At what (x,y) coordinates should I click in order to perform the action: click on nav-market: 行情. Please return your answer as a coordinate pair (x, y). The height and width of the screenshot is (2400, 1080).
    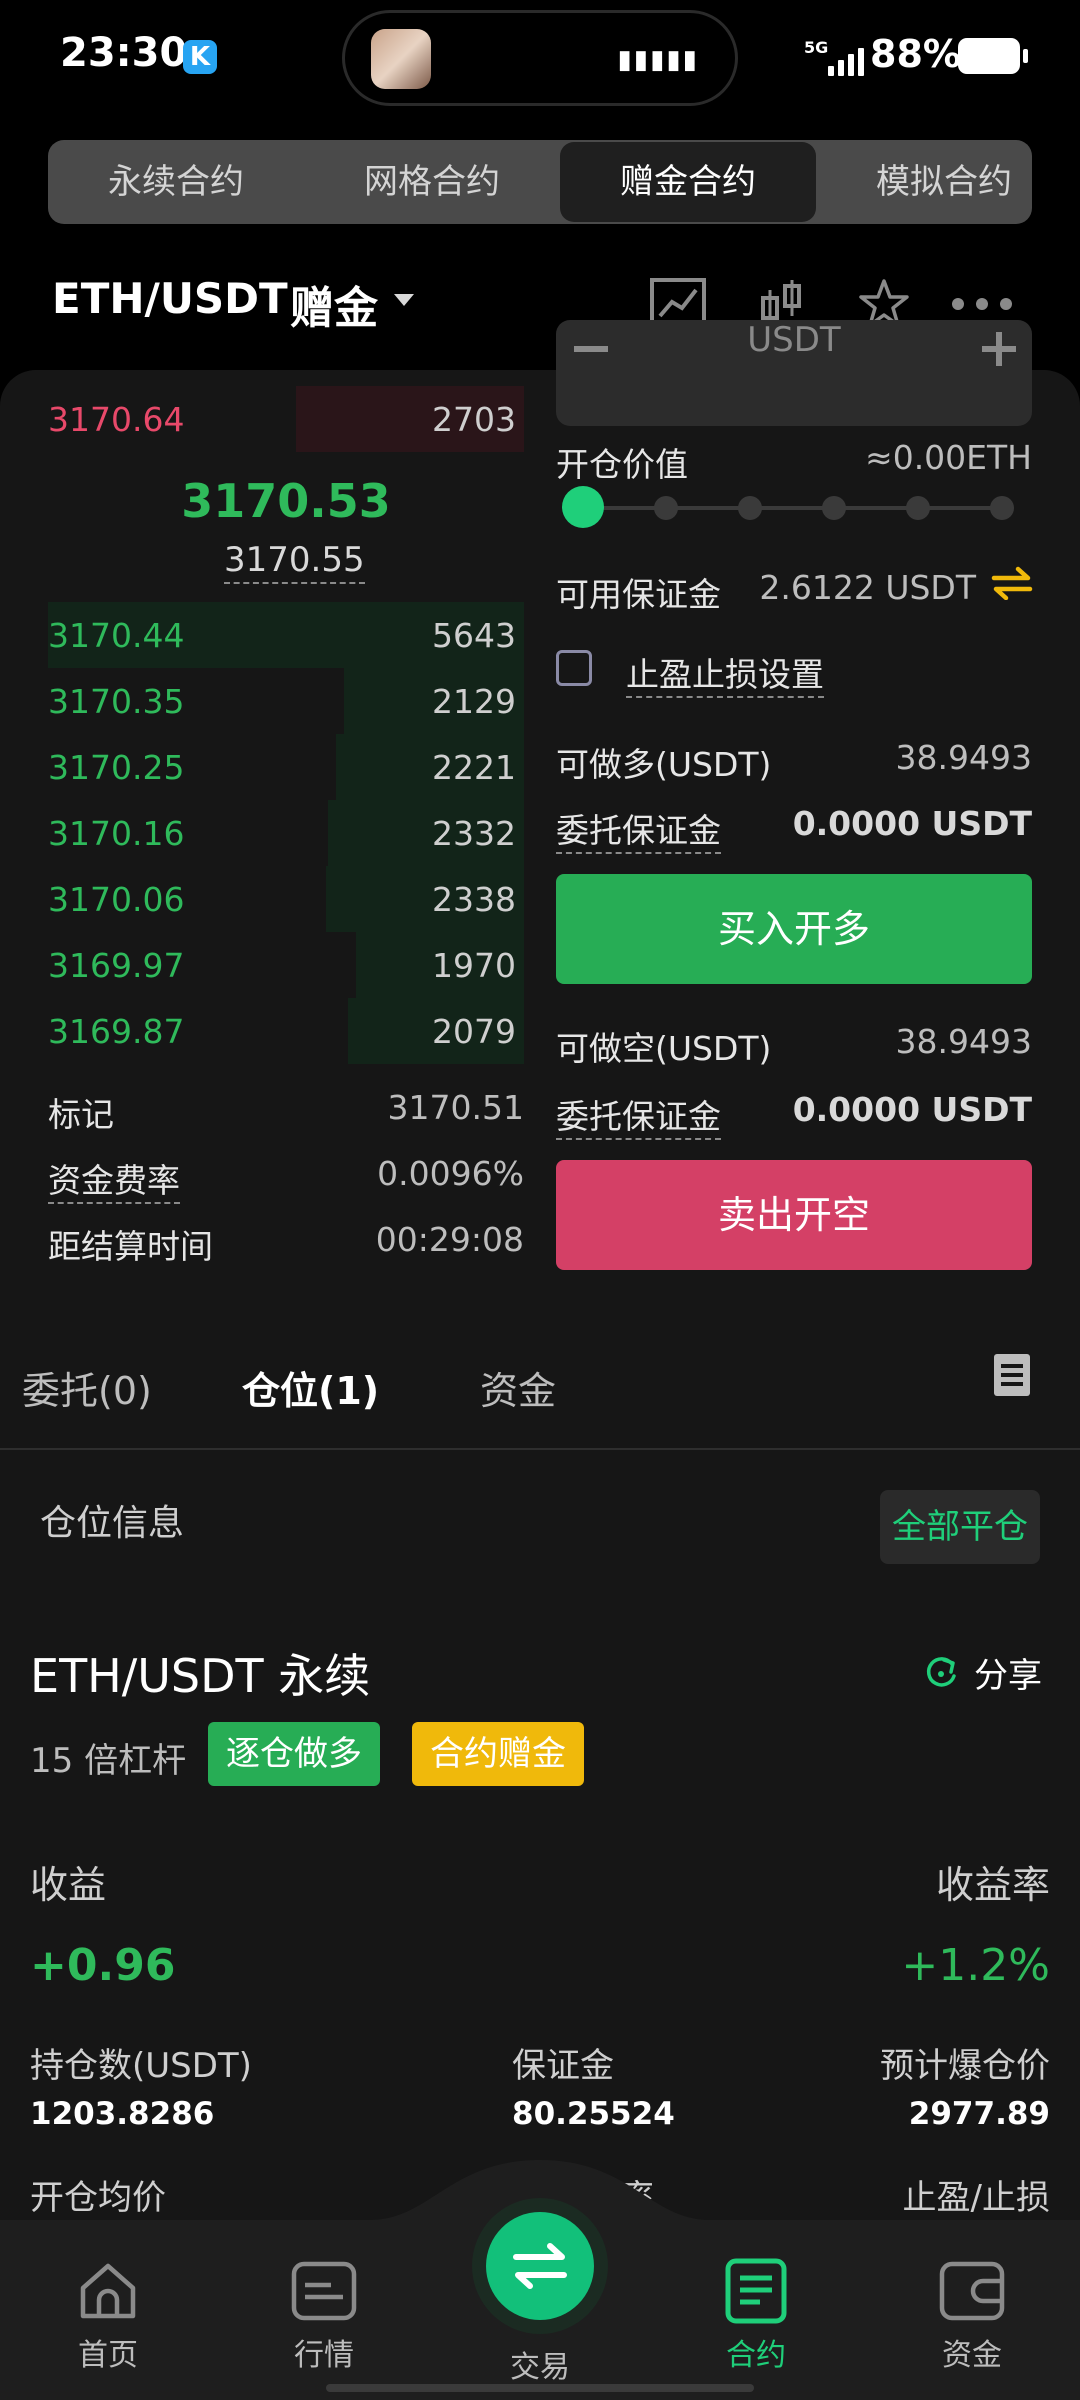
    Looking at the image, I should click on (324, 2316).